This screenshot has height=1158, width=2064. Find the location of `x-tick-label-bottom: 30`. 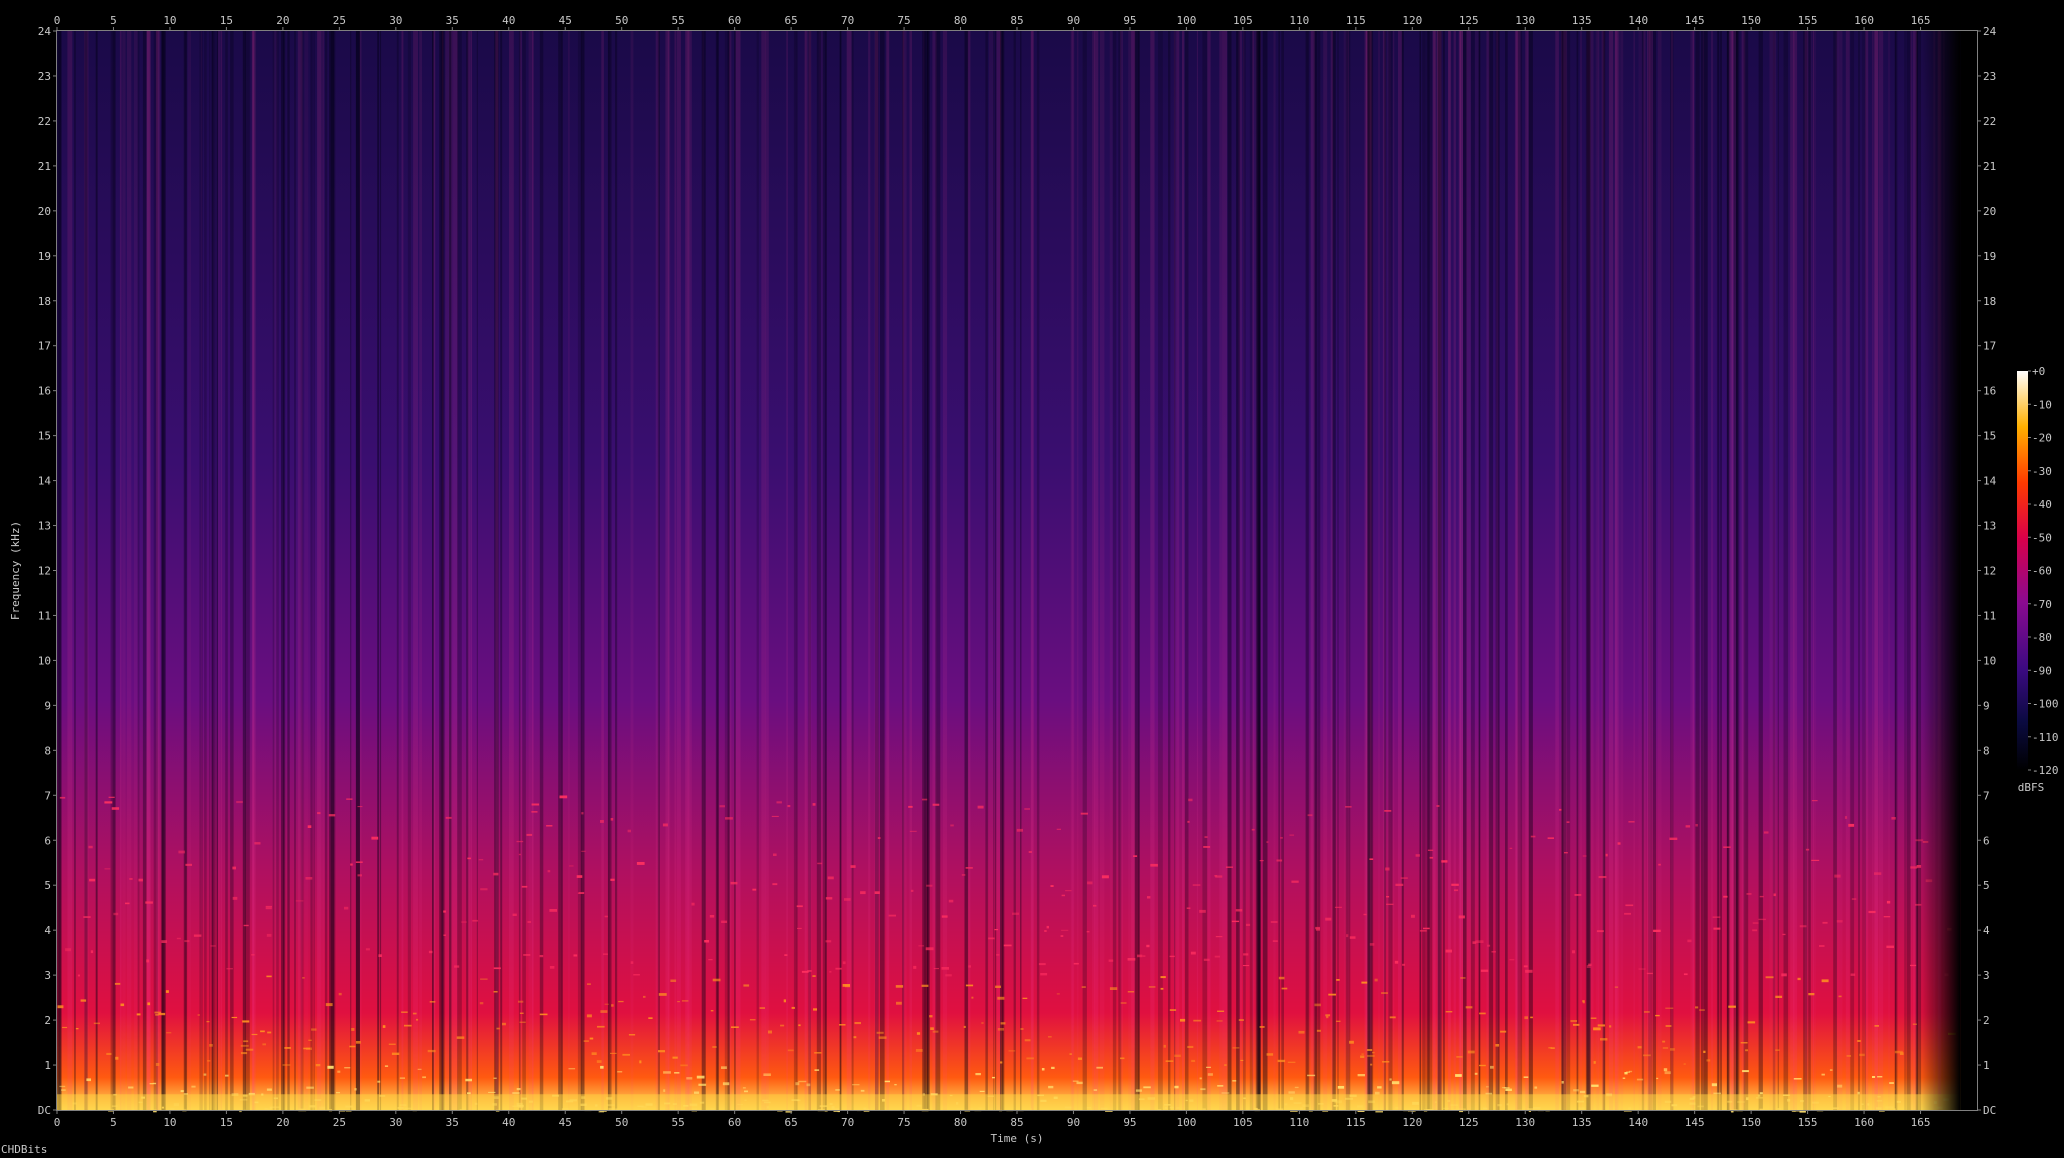

x-tick-label-bottom: 30 is located at coordinates (395, 1122).